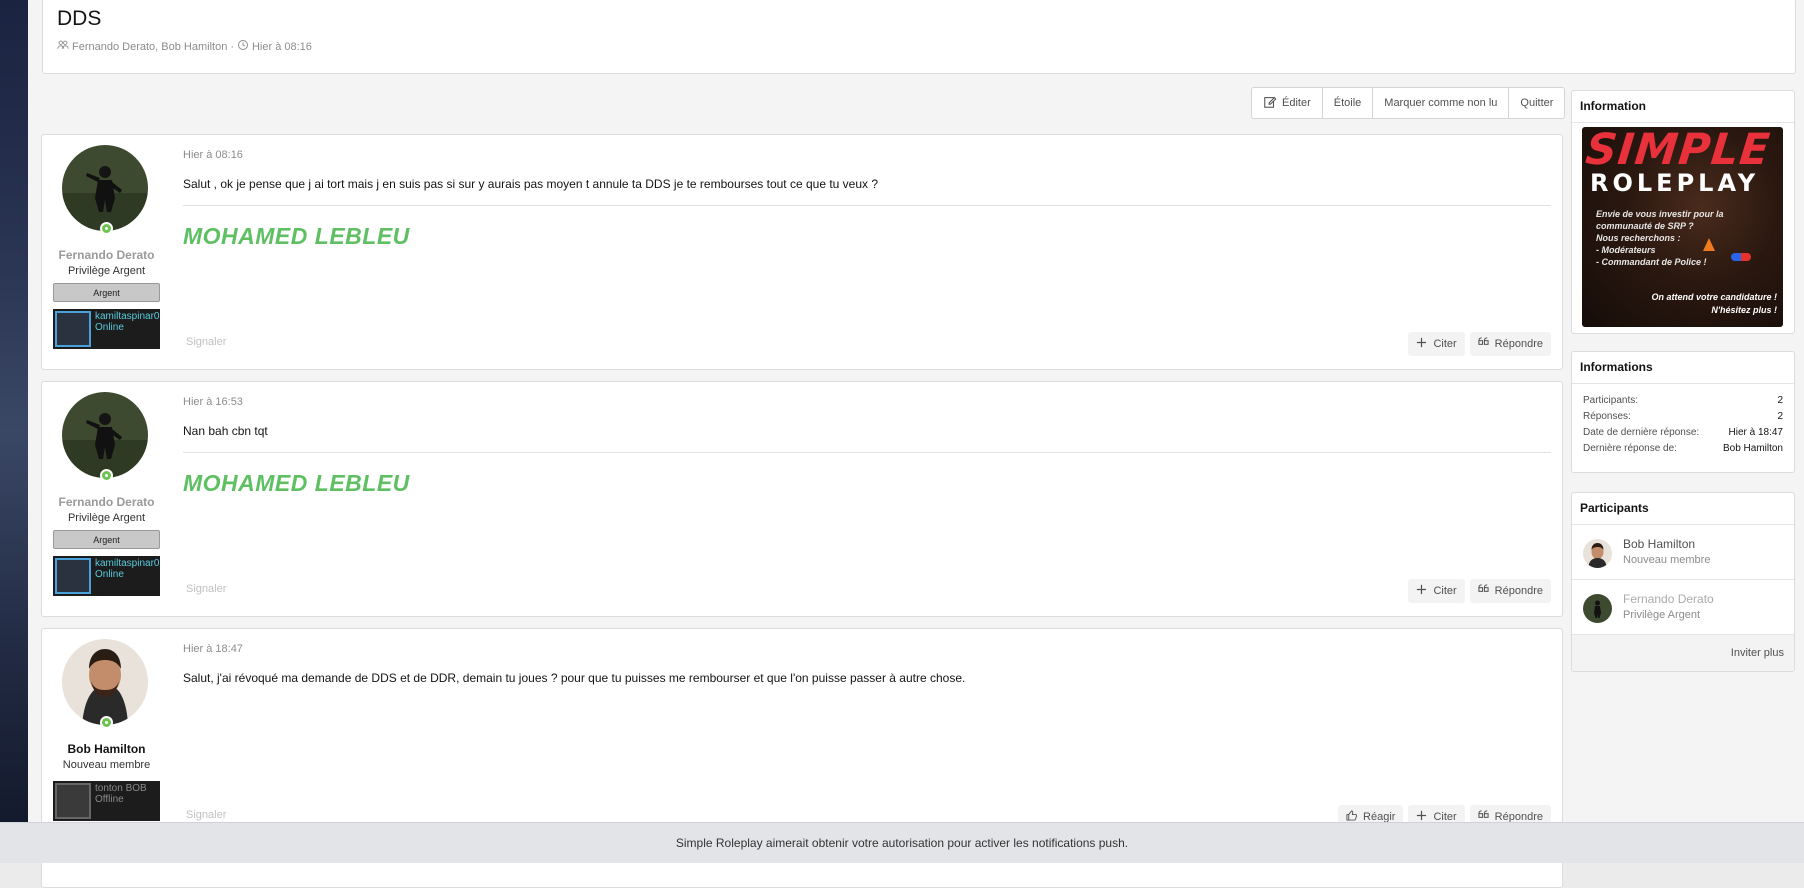  I want to click on star-button: Étoile, so click(1348, 103).